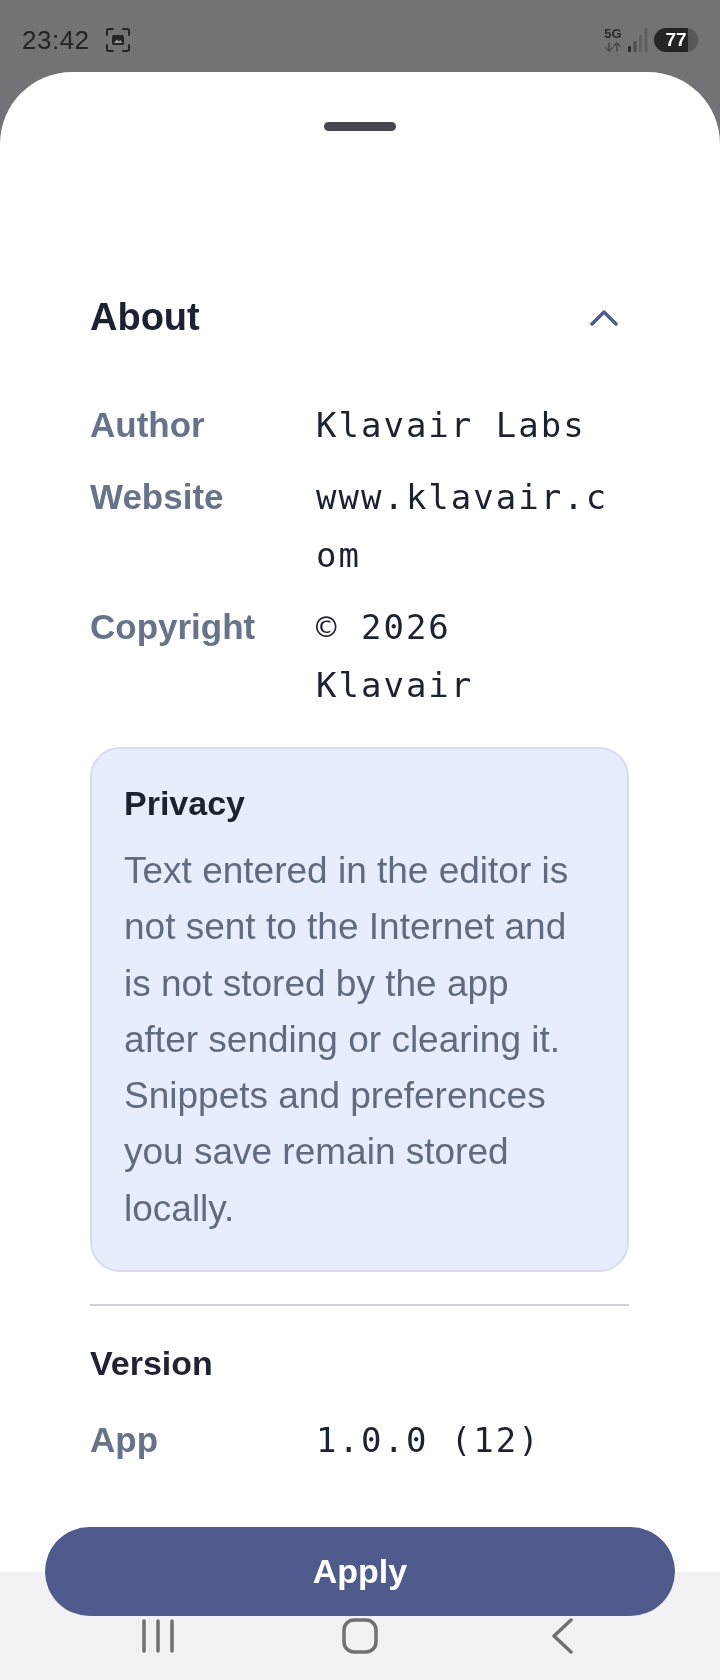 The image size is (720, 1680). I want to click on status-time: 23:42, so click(56, 40).